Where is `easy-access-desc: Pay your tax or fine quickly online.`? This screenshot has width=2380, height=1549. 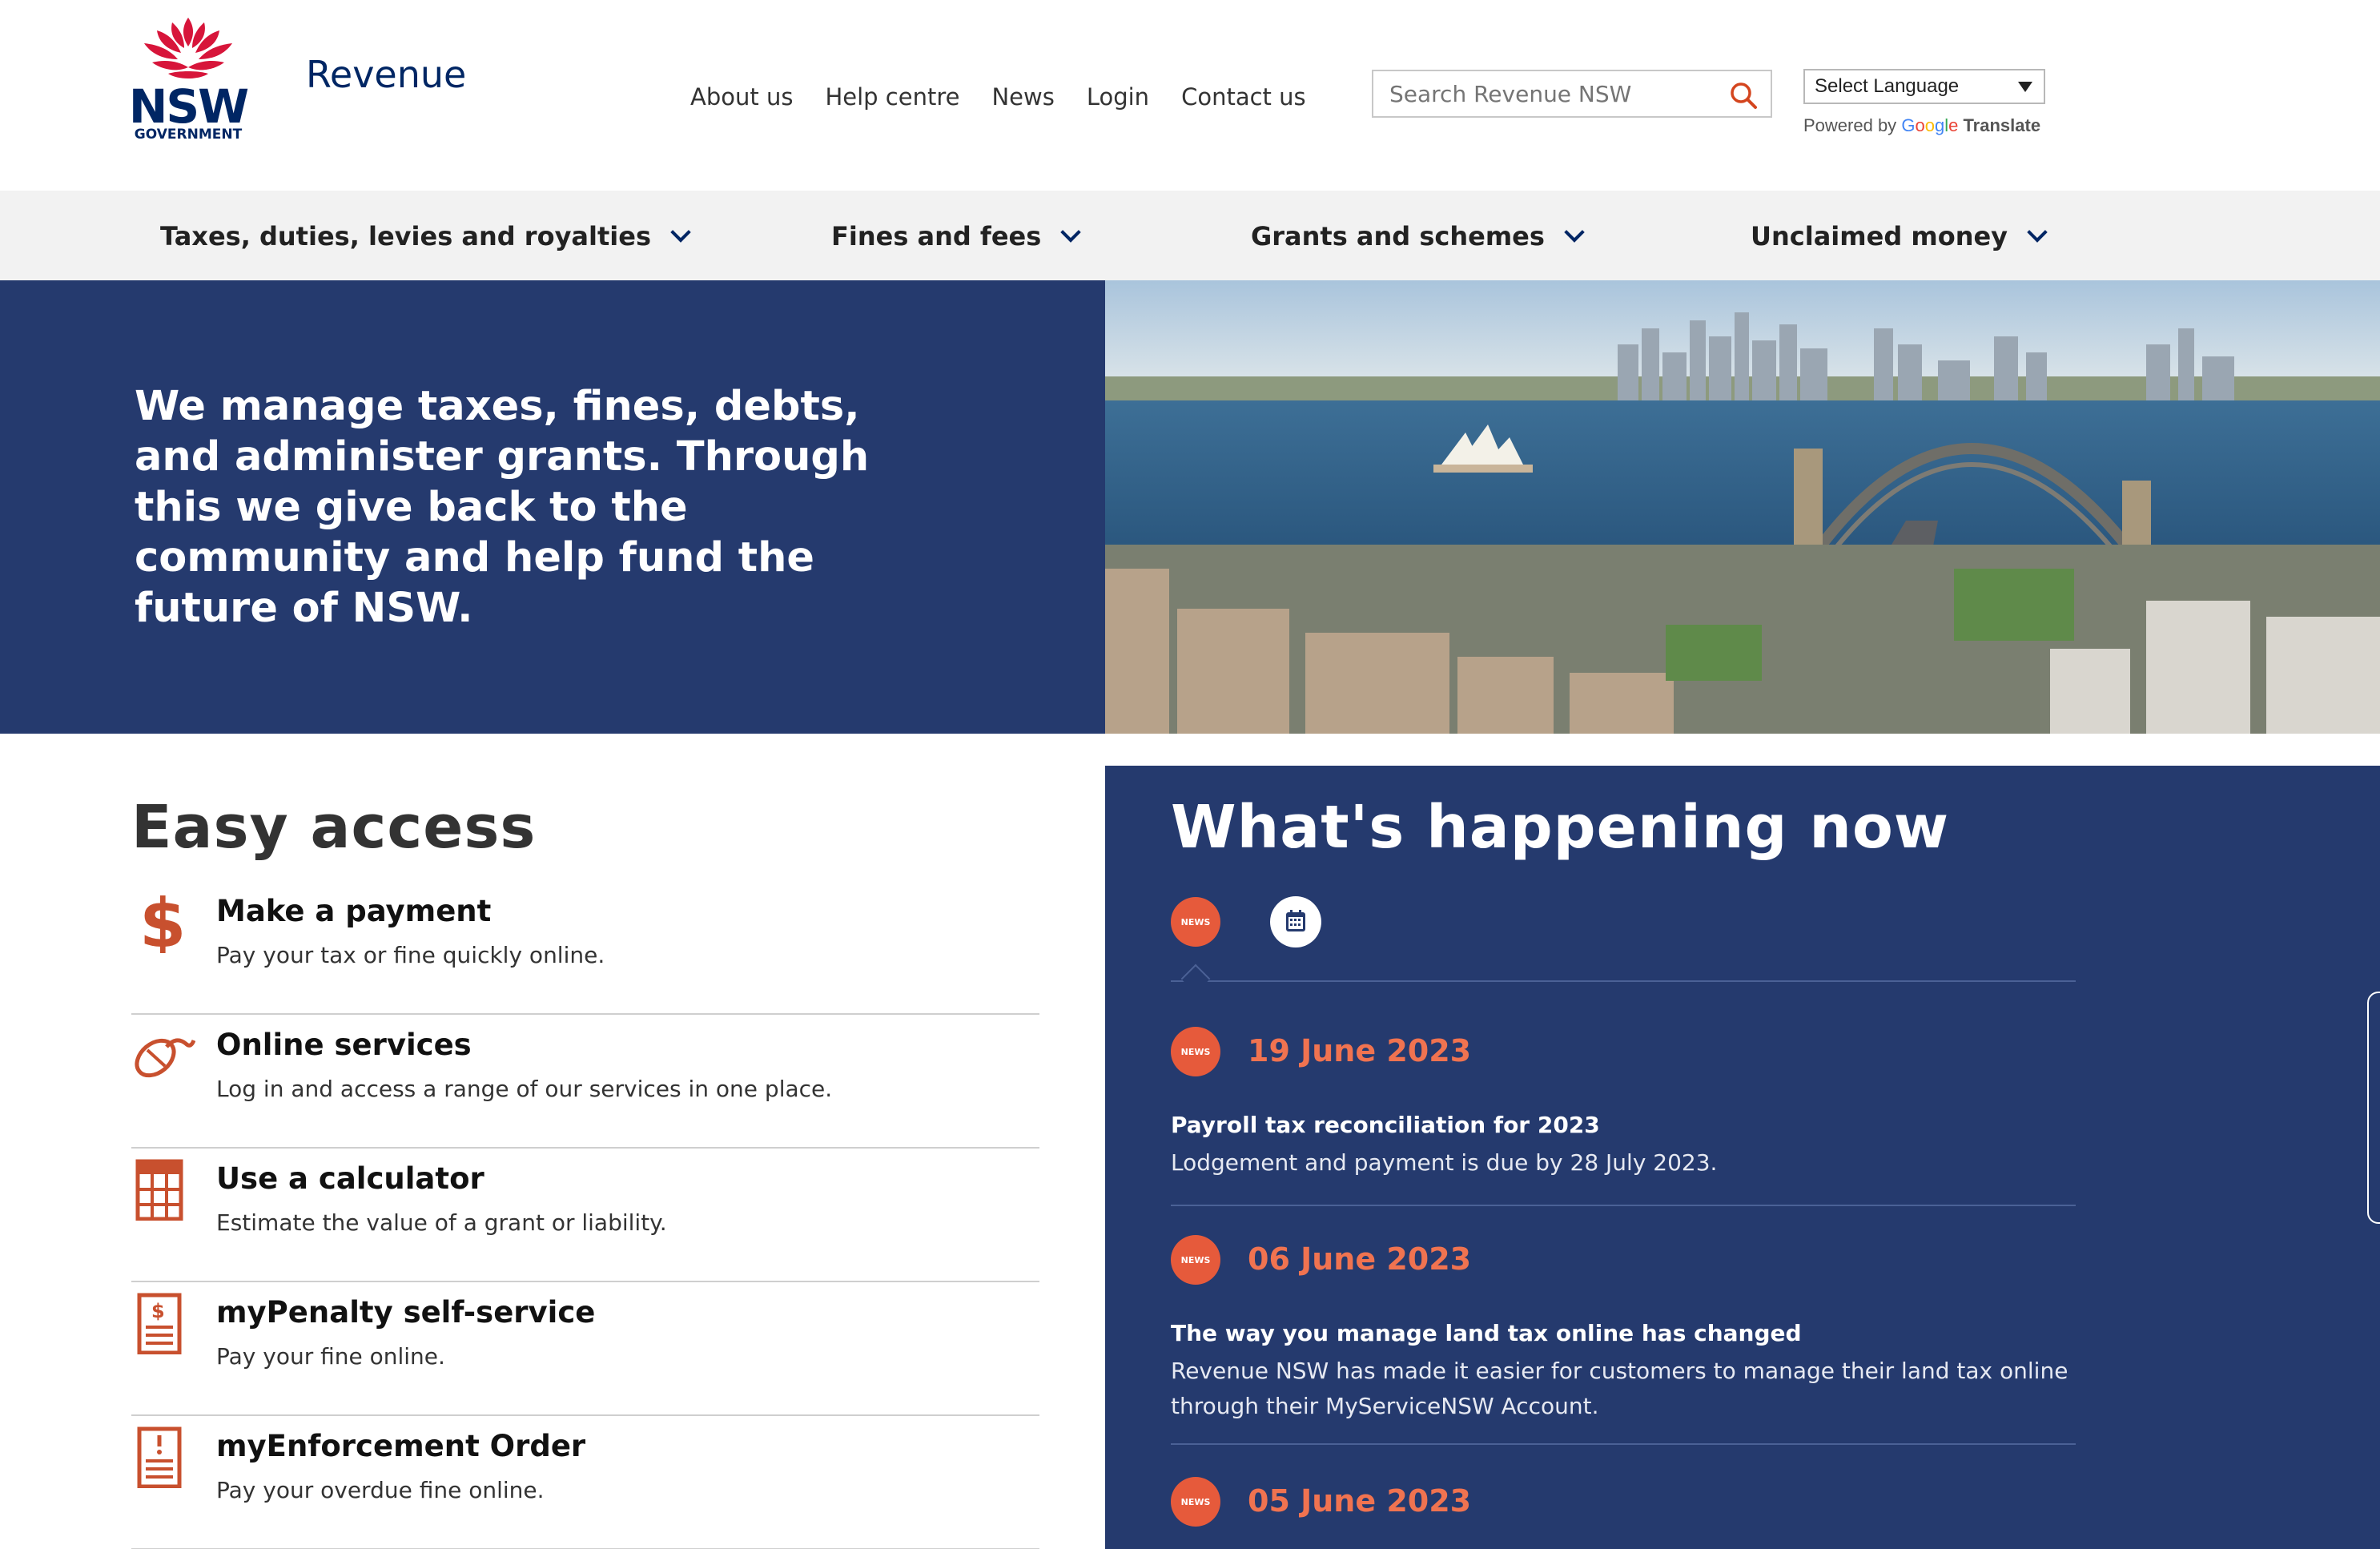 easy-access-desc: Pay your tax or fine quickly online. is located at coordinates (410, 955).